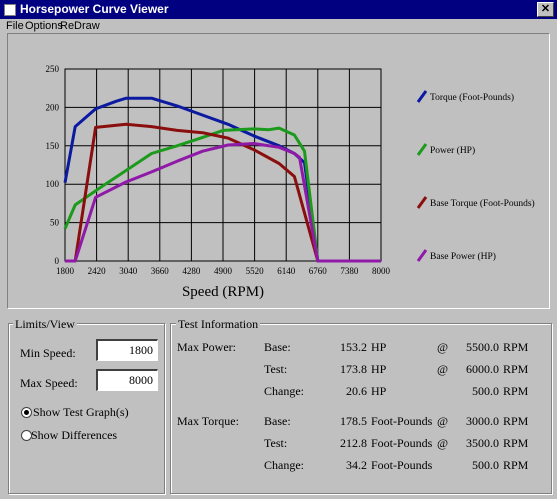 The image size is (557, 499). What do you see at coordinates (353, 421) in the screenshot?
I see `torque-row-value: 178.5` at bounding box center [353, 421].